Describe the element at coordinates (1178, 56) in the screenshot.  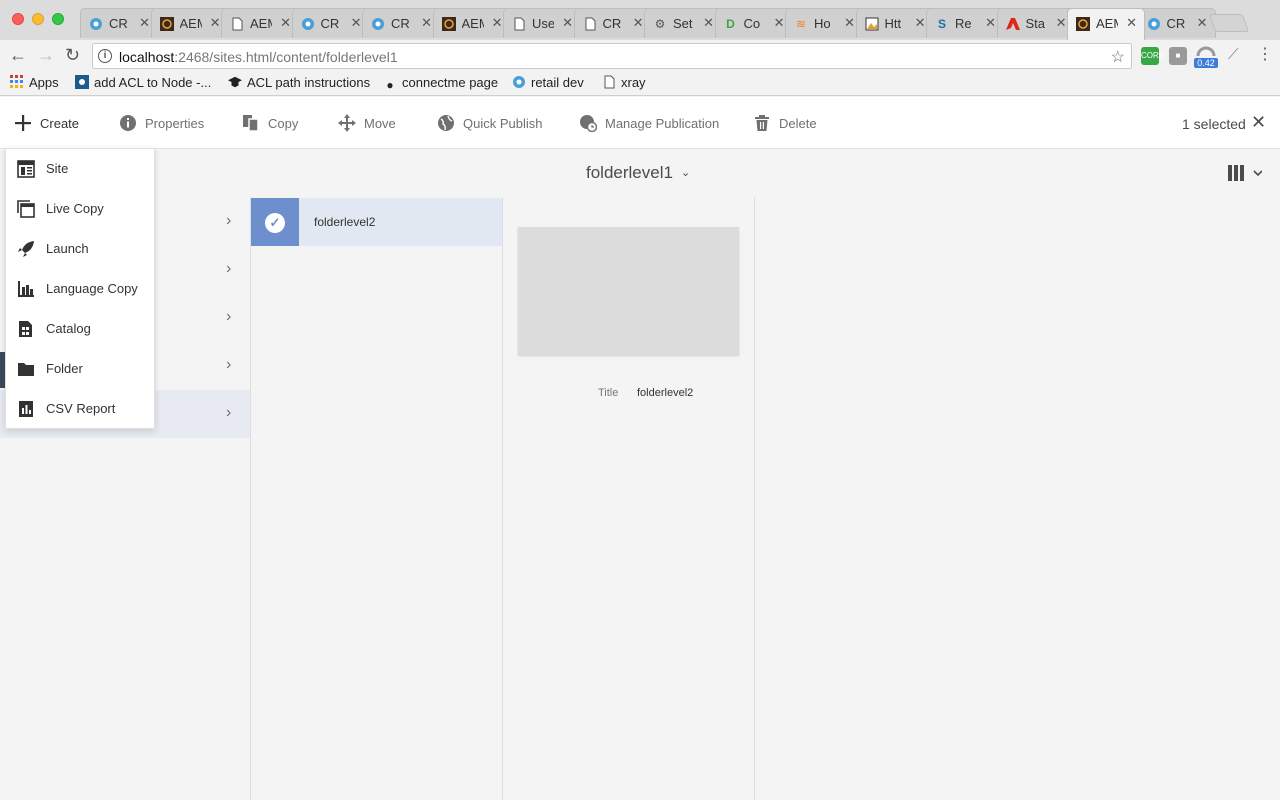
I see `extension-icon: ■` at that location.